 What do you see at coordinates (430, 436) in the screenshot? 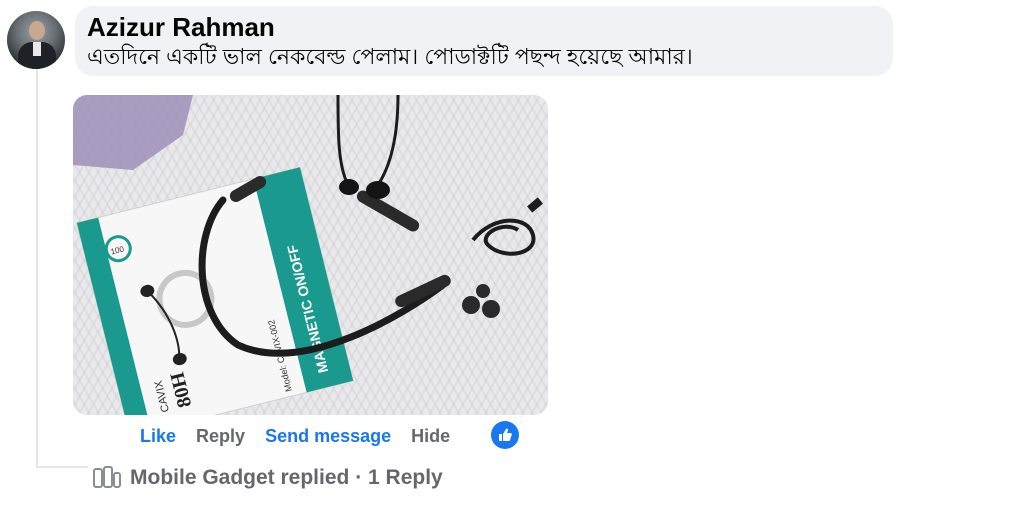
I see `hide-button: Hide` at bounding box center [430, 436].